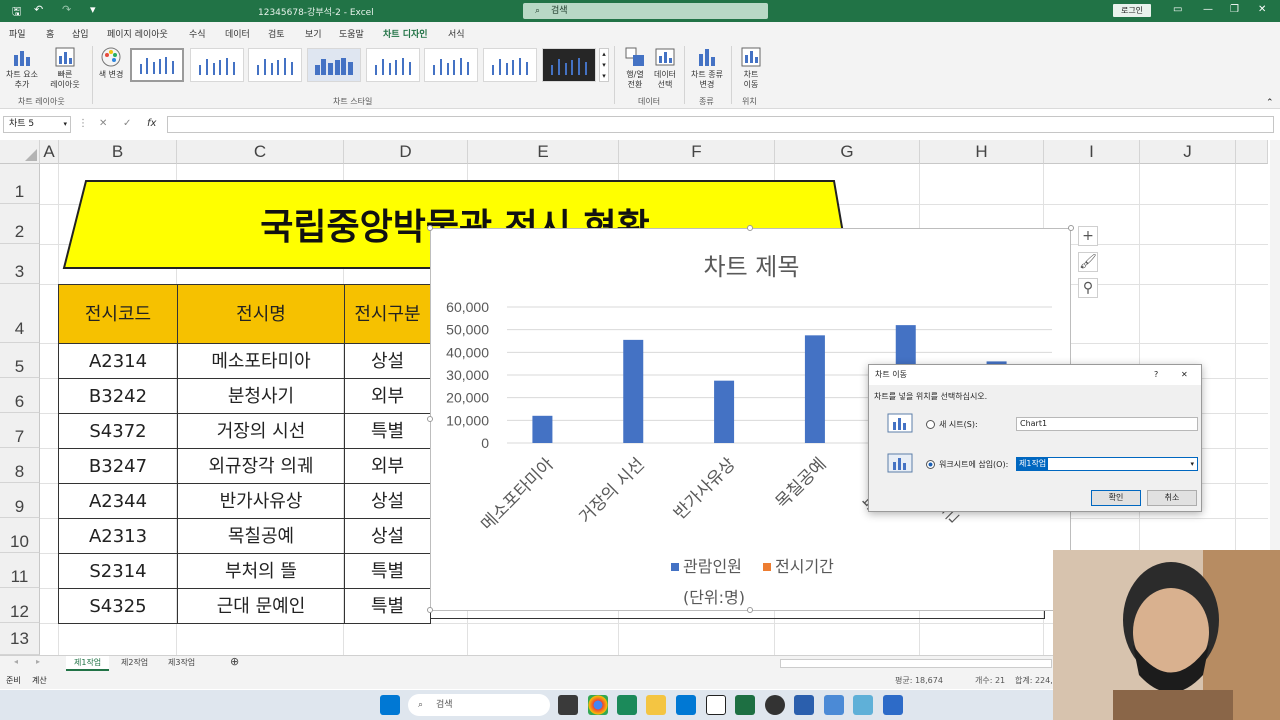  I want to click on sheet-tab-2: 제2작업, so click(134, 662).